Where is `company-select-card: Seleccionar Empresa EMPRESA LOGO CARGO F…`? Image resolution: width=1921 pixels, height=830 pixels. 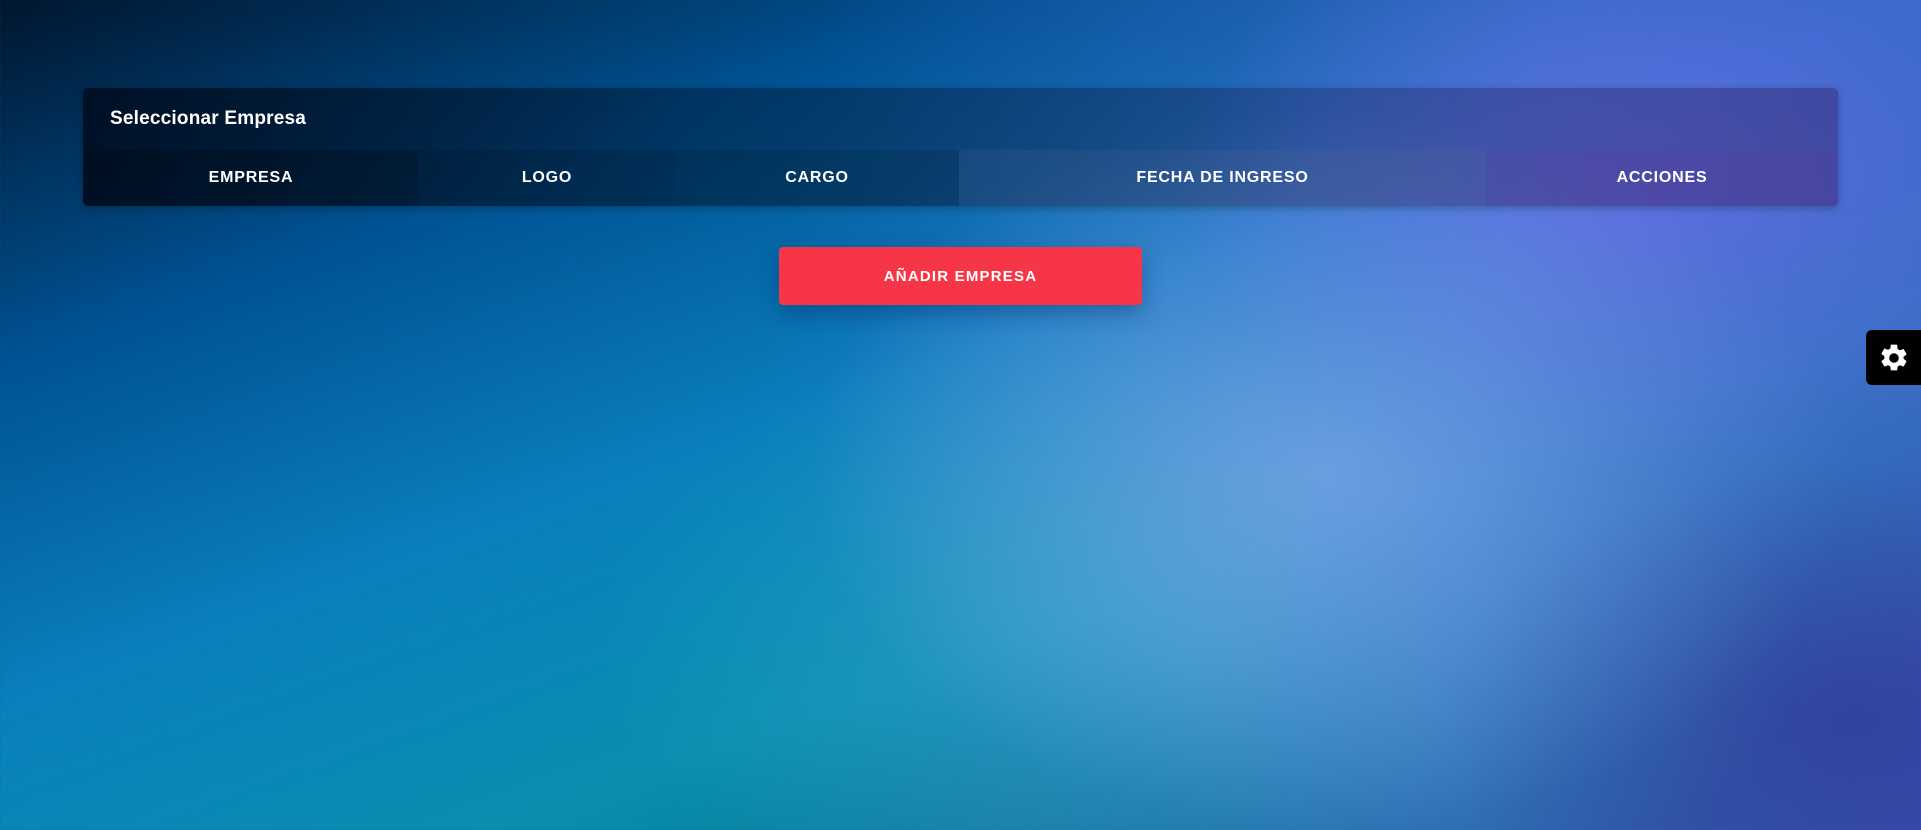 company-select-card: Seleccionar Empresa EMPRESA LOGO CARGO F… is located at coordinates (960, 147).